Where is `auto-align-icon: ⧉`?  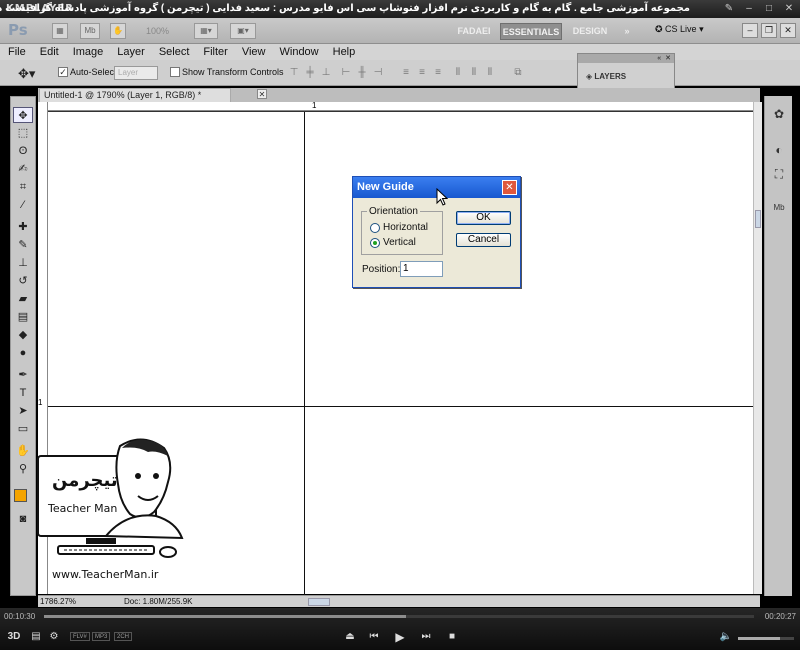
auto-align-icon: ⧉ is located at coordinates (518, 73).